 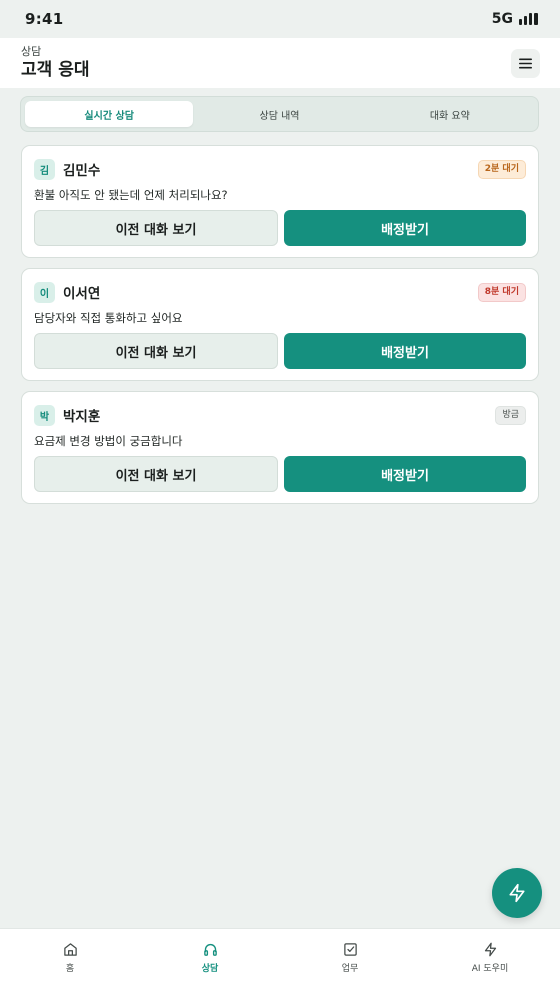 I want to click on menu-button, so click(x=525, y=63).